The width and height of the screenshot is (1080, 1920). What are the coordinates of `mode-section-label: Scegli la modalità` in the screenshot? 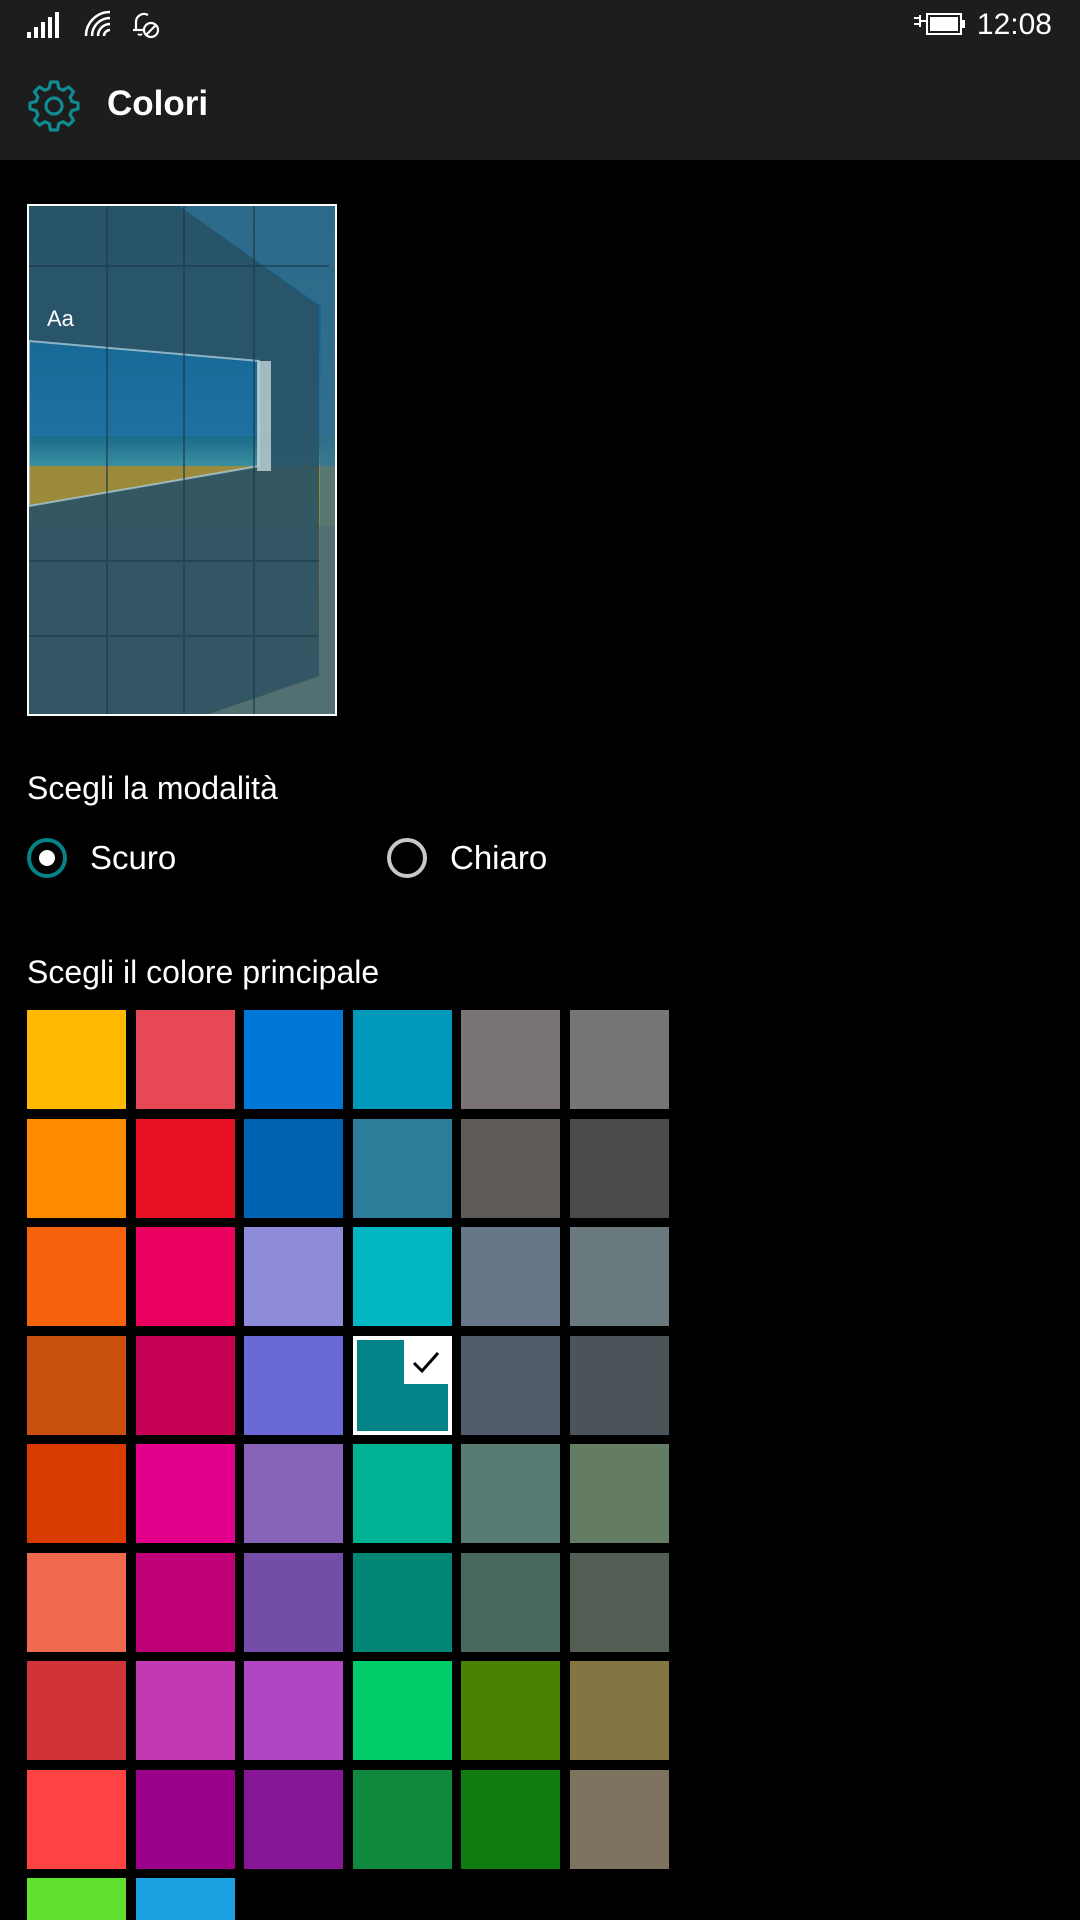 It's located at (152, 788).